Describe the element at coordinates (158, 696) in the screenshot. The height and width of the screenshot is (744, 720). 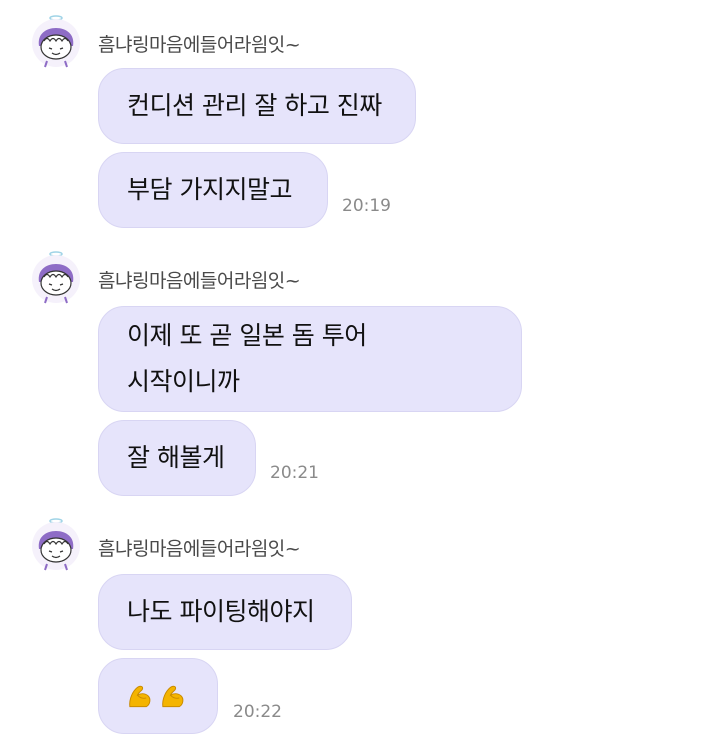
I see `message-bubble` at that location.